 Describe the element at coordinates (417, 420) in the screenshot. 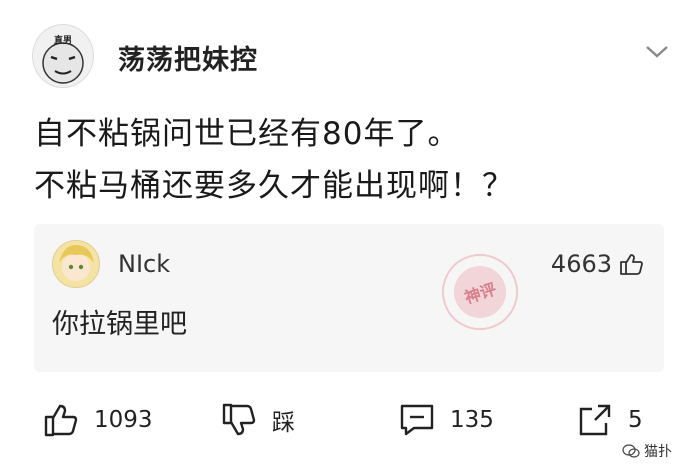

I see `comment-icon` at that location.